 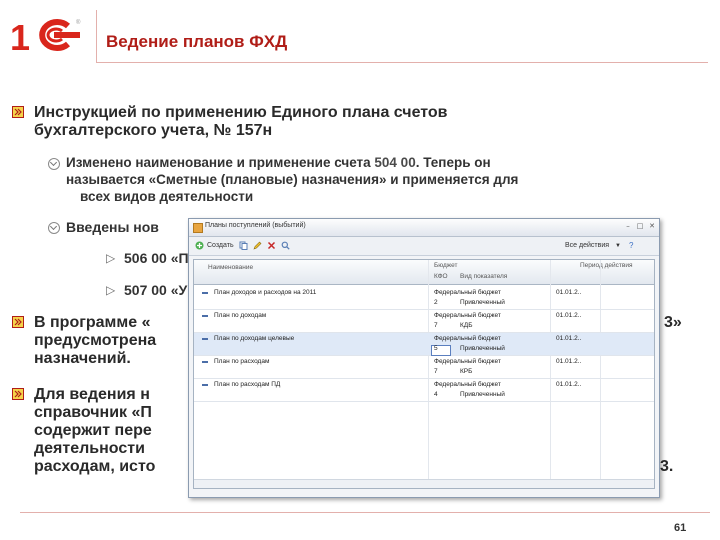 I want to click on col-header-name: Наименование, so click(x=230, y=267).